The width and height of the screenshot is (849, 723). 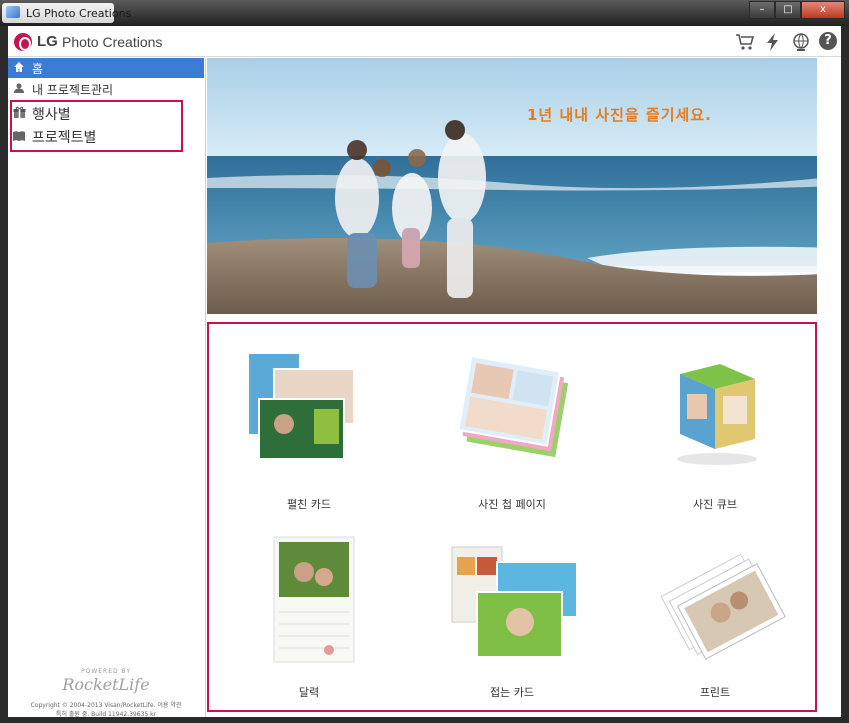 I want to click on home-icon, so click(x=19, y=68).